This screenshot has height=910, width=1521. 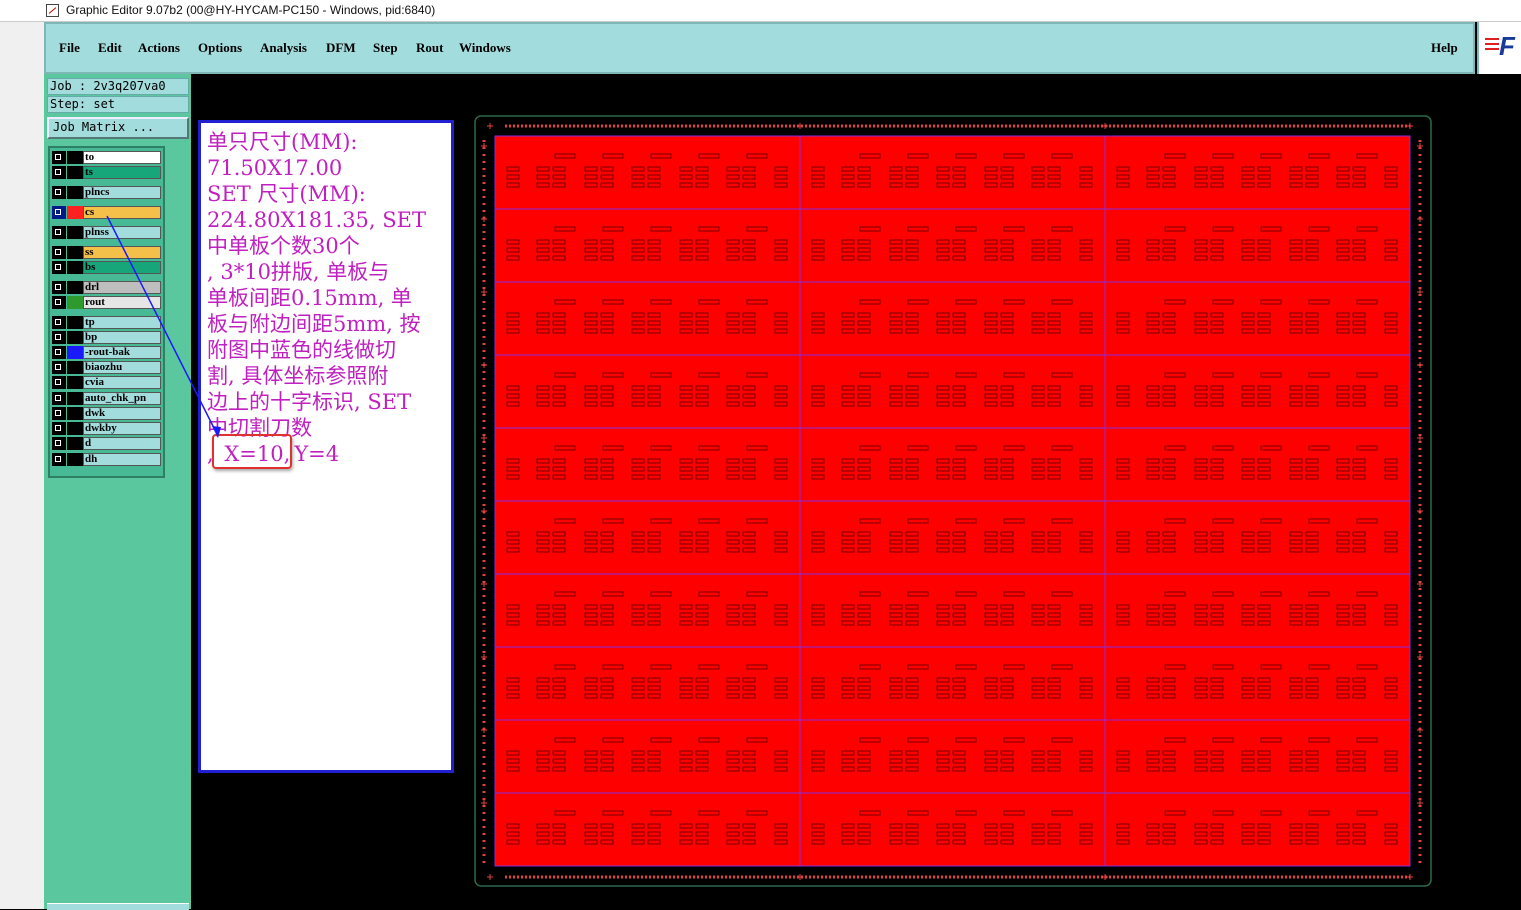 What do you see at coordinates (162, 326) in the screenshot?
I see `annotation-arrow` at bounding box center [162, 326].